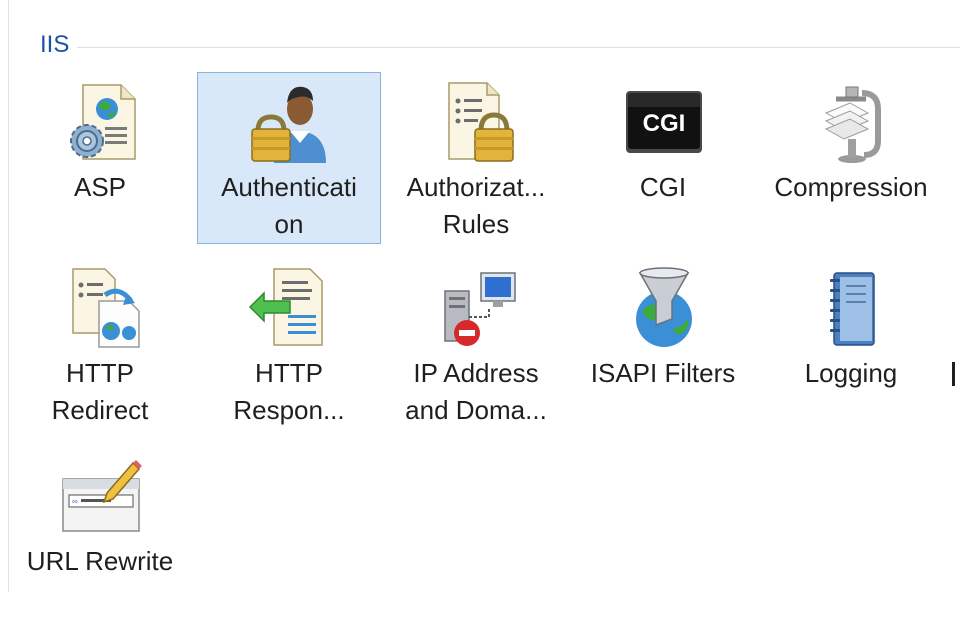 This screenshot has width=960, height=618. What do you see at coordinates (851, 373) in the screenshot?
I see `feature-label: Logging` at bounding box center [851, 373].